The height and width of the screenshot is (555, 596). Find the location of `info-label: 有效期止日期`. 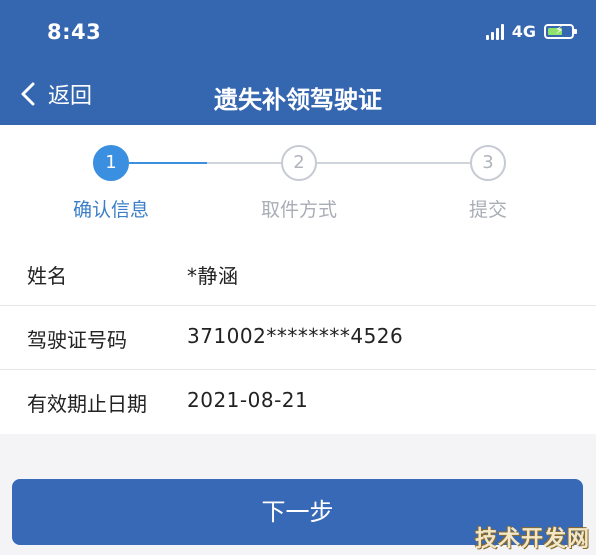

info-label: 有效期止日期 is located at coordinates (87, 404).